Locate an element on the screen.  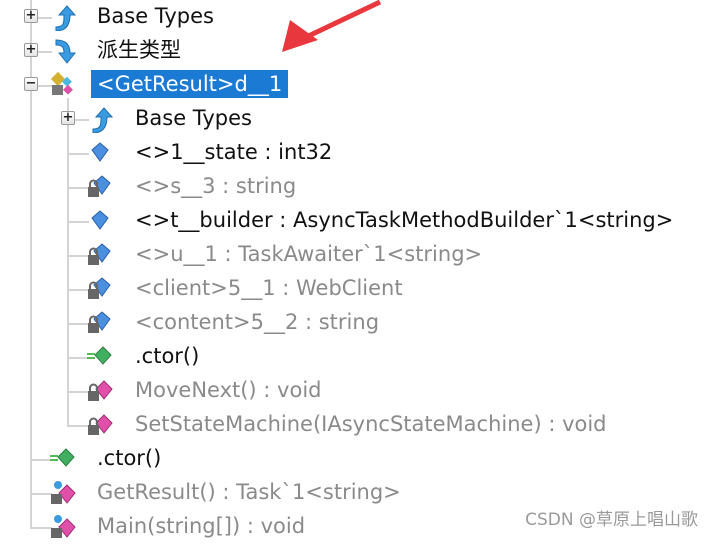
tree-node-label: Main(string[]) : void is located at coordinates (201, 526).